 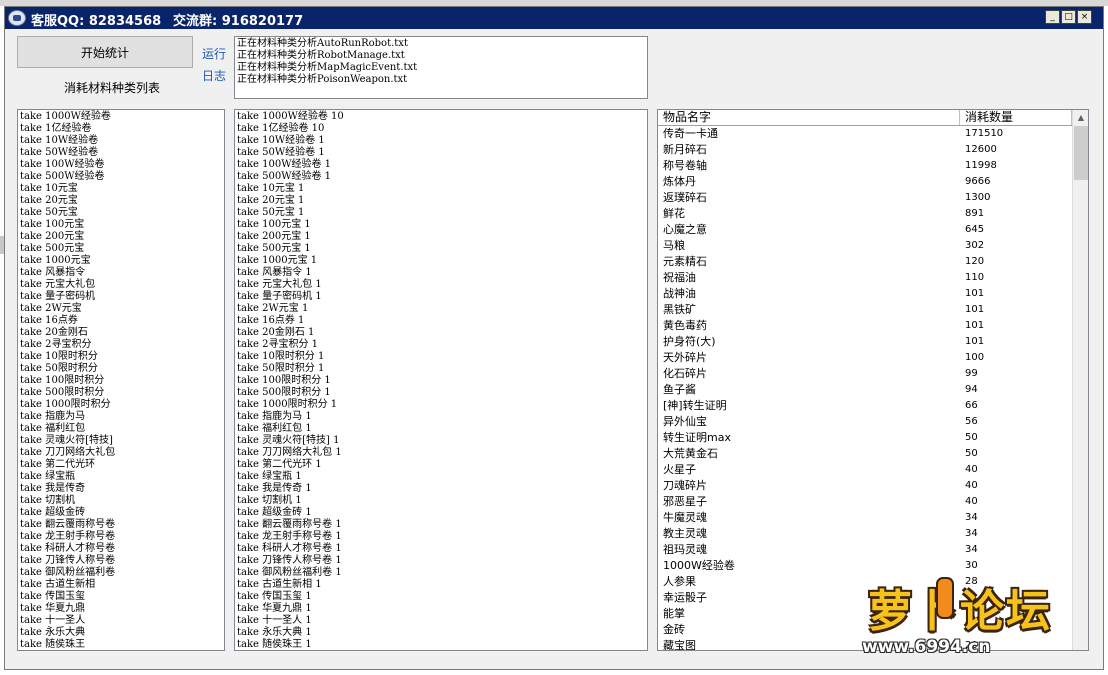 What do you see at coordinates (685, 485) in the screenshot?
I see `item-name-cell: 刀魂碎片` at bounding box center [685, 485].